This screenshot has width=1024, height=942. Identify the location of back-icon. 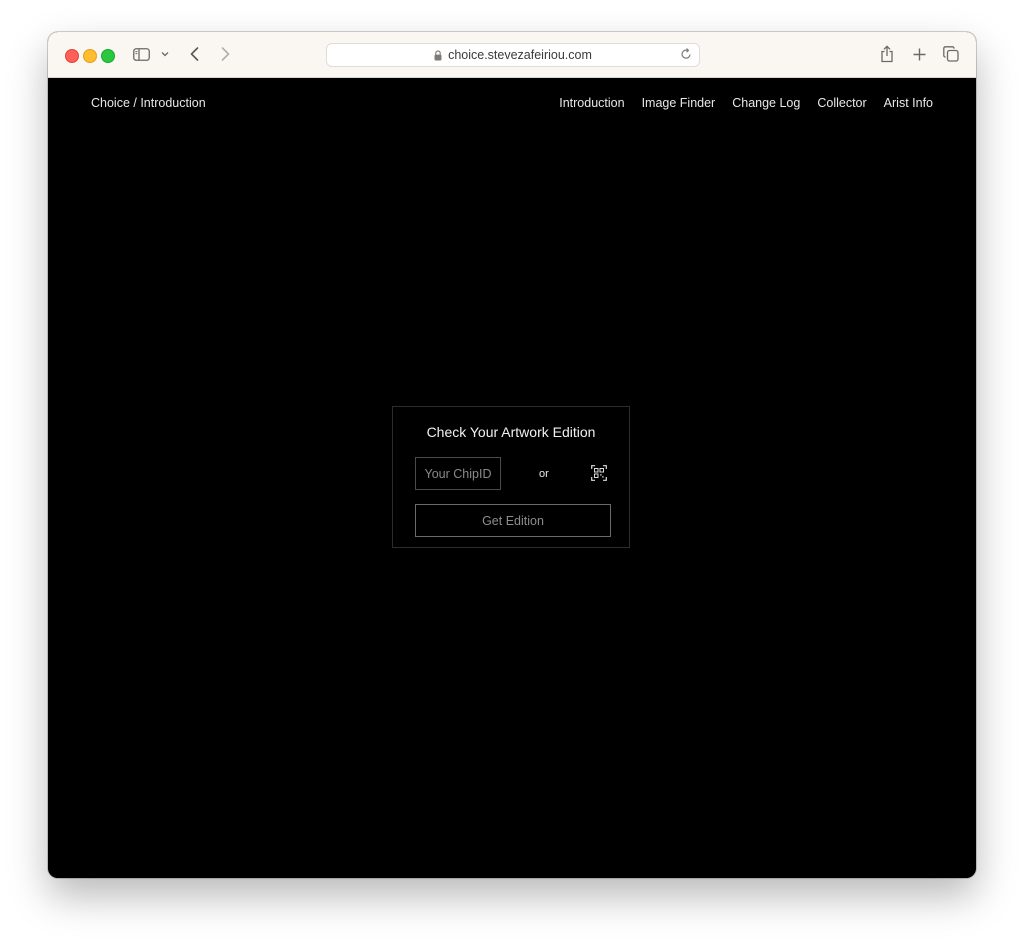
(194, 54).